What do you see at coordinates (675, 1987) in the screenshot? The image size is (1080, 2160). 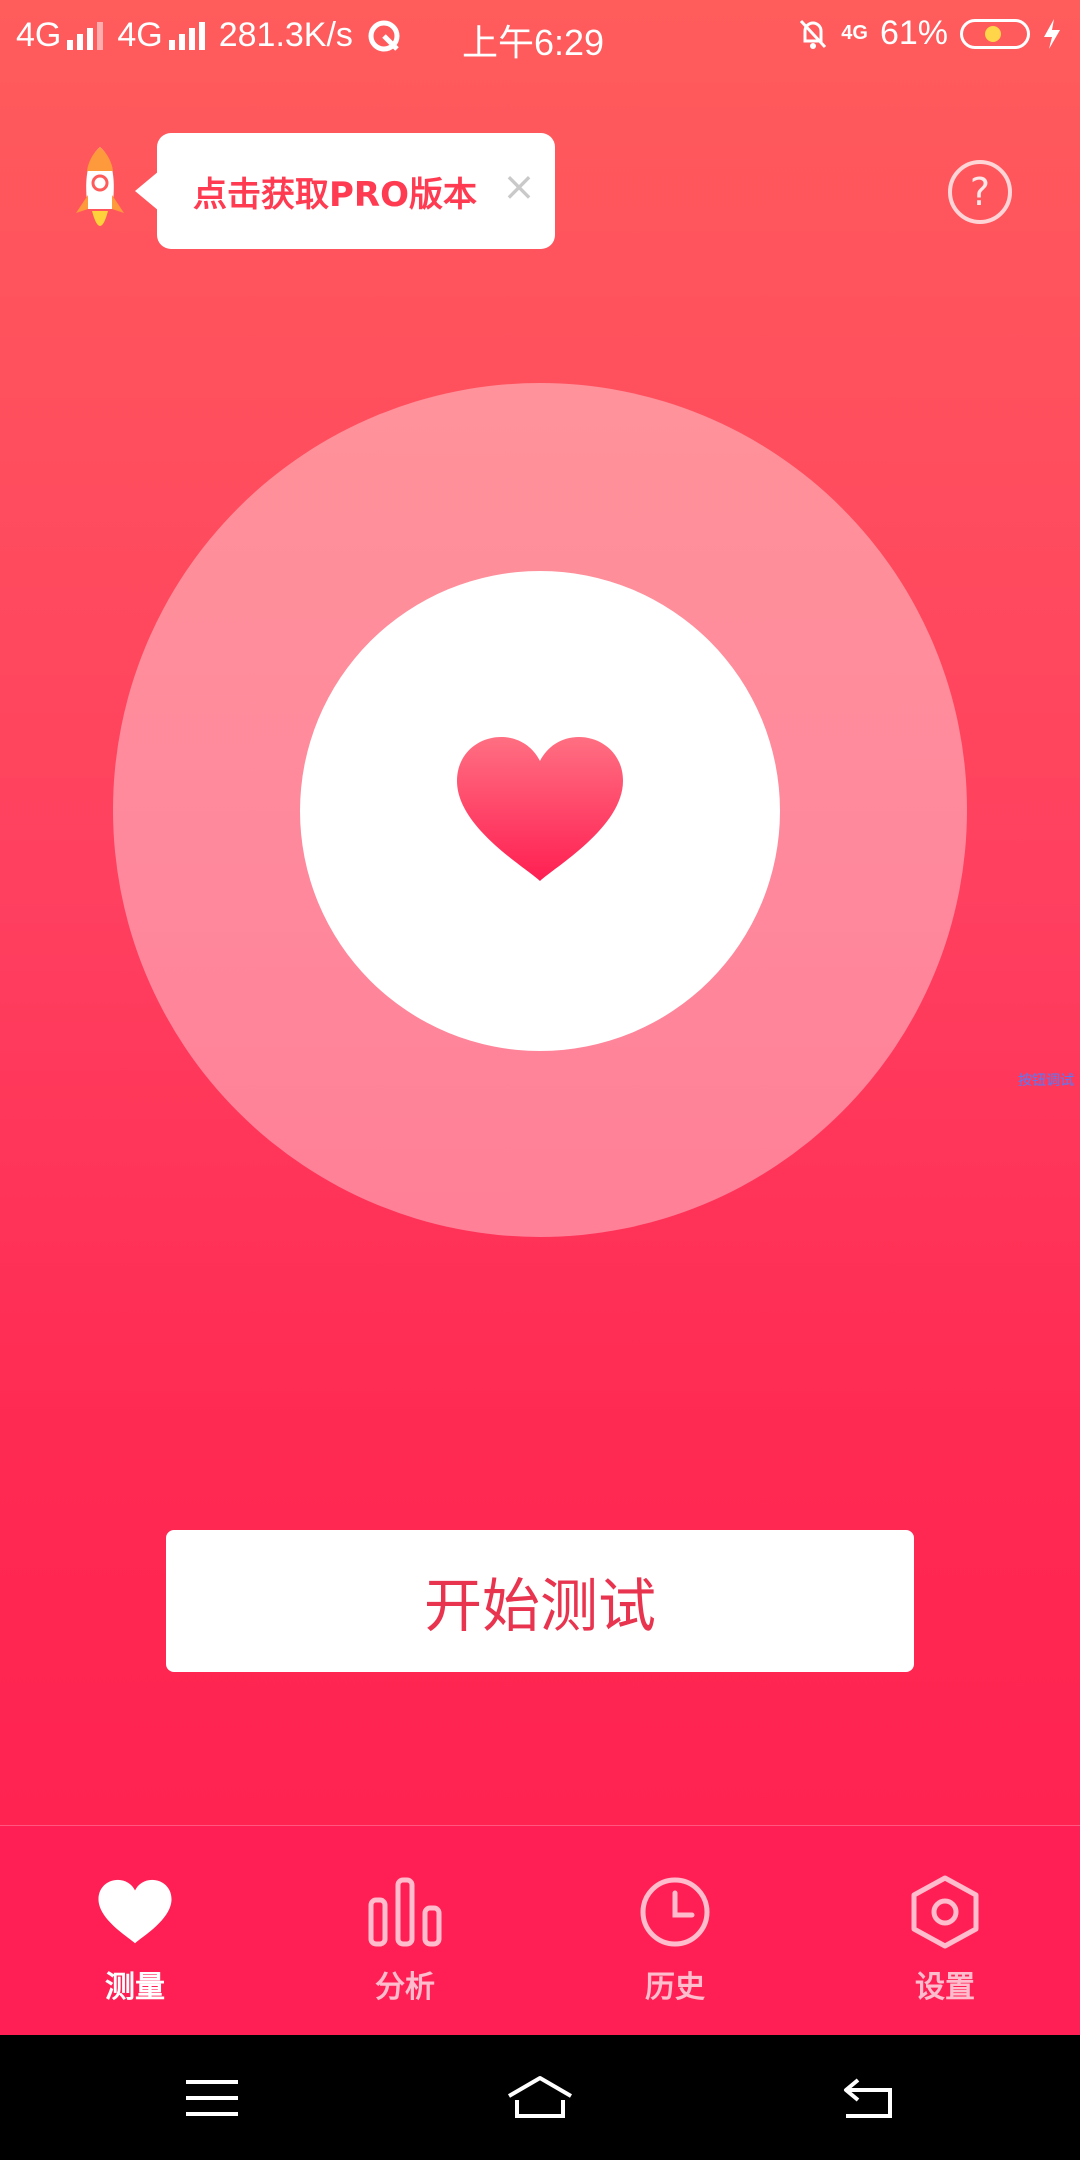 I see `tab-label: 历史` at bounding box center [675, 1987].